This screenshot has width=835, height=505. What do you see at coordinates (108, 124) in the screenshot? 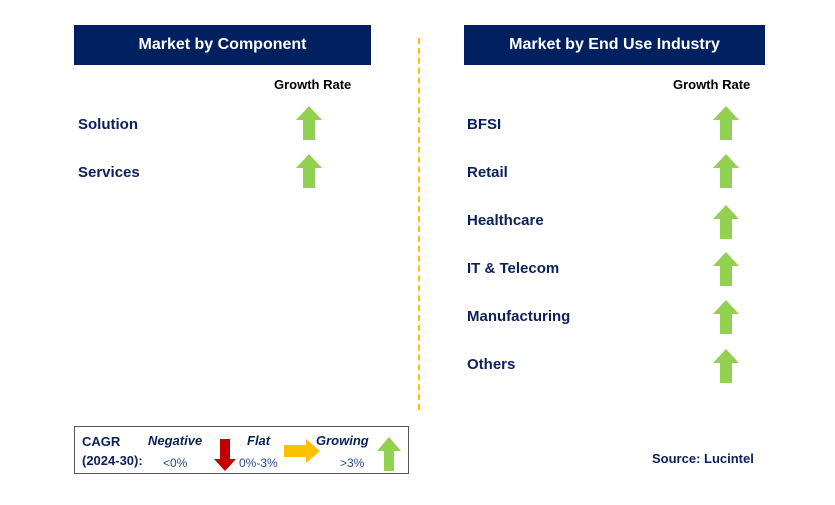
I see `component-item-solution: Solution` at bounding box center [108, 124].